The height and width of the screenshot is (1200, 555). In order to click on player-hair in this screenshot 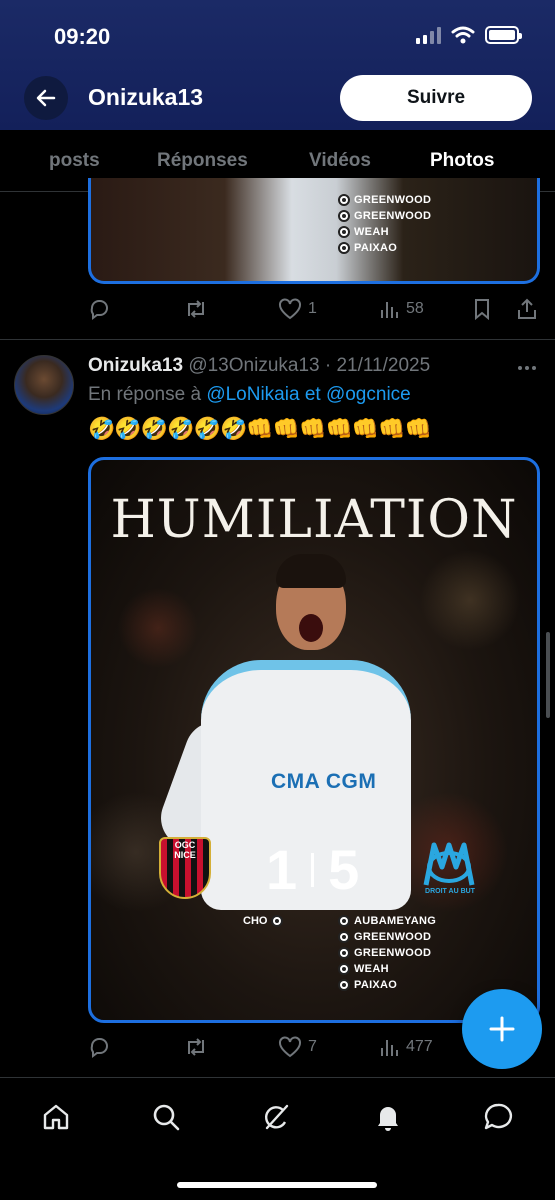, I will do `click(311, 571)`.